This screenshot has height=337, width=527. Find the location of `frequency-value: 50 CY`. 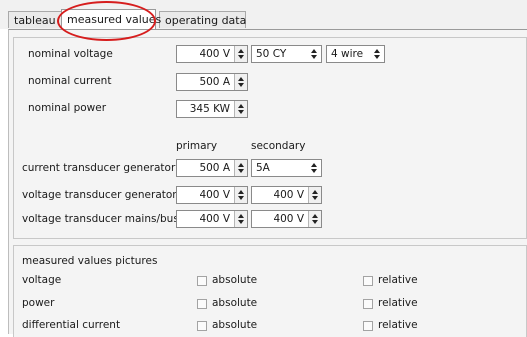

frequency-value: 50 CY is located at coordinates (271, 54).